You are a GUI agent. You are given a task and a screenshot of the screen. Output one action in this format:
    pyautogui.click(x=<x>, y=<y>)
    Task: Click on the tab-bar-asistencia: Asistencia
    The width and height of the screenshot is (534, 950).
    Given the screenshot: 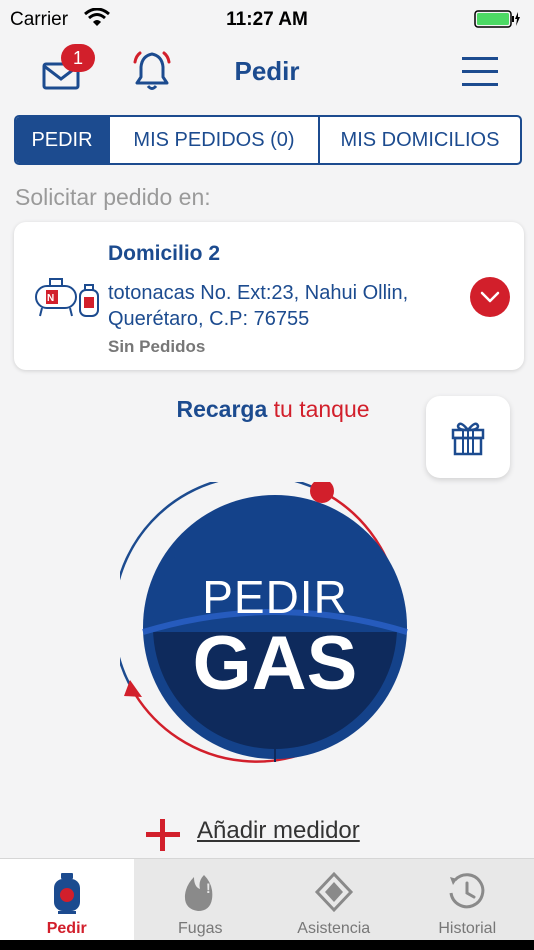 What is the action you would take?
    pyautogui.click(x=334, y=900)
    